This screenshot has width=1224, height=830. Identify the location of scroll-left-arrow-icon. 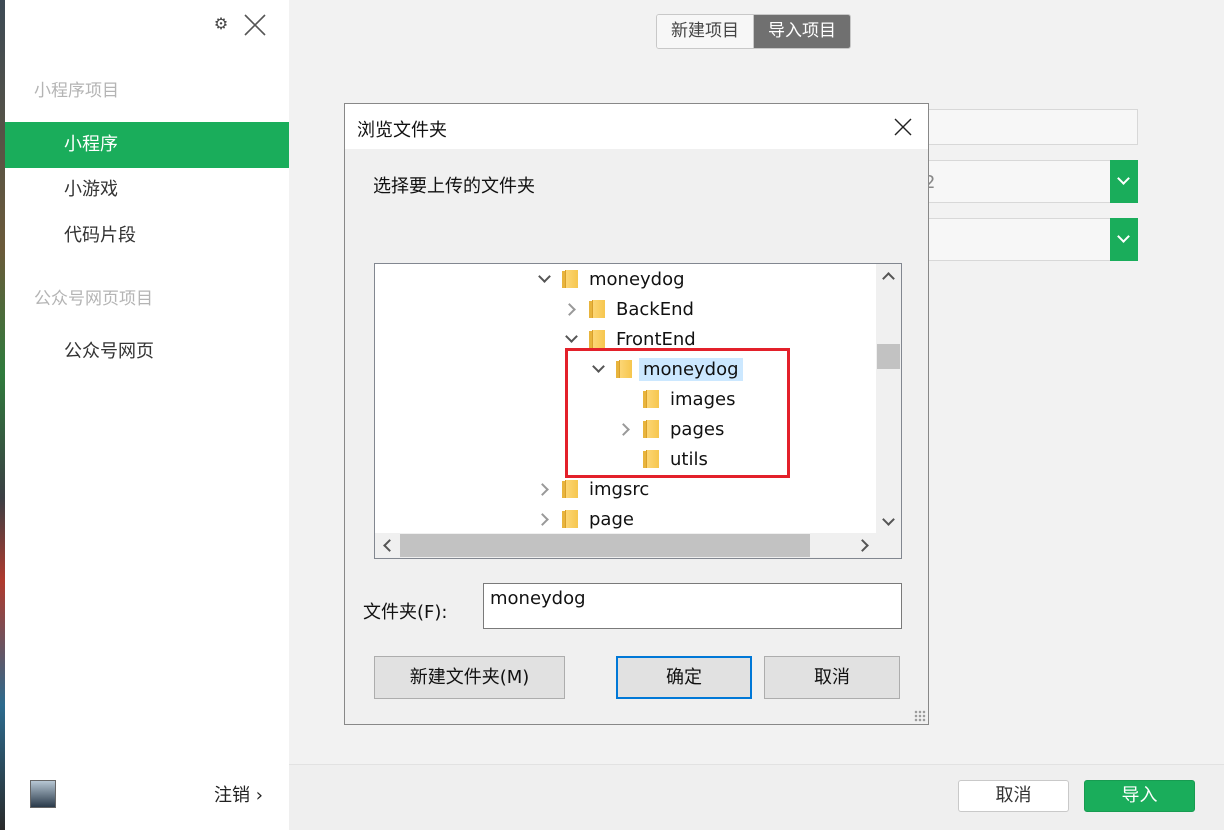
(387, 545).